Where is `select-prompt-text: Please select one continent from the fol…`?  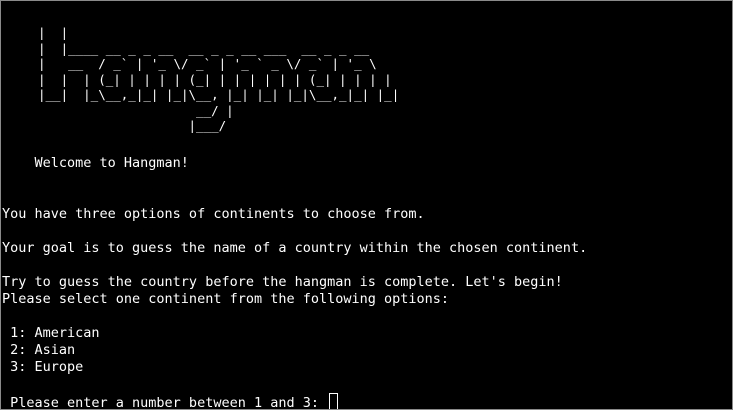 select-prompt-text: Please select one continent from the fol… is located at coordinates (226, 299).